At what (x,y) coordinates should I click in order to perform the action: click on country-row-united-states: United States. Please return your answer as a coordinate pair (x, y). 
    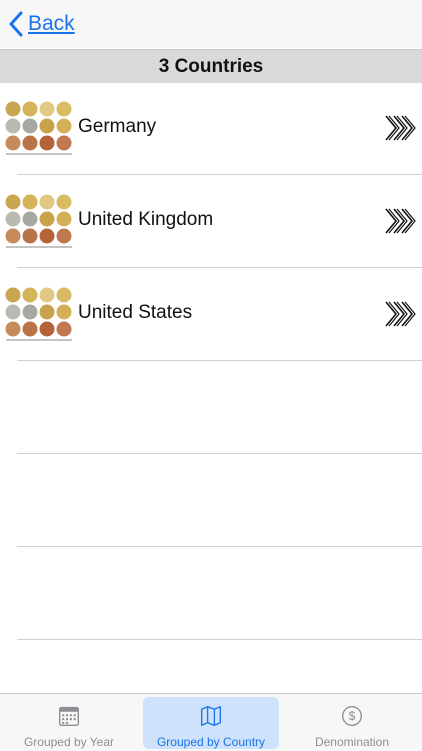
    Looking at the image, I should click on (211, 314).